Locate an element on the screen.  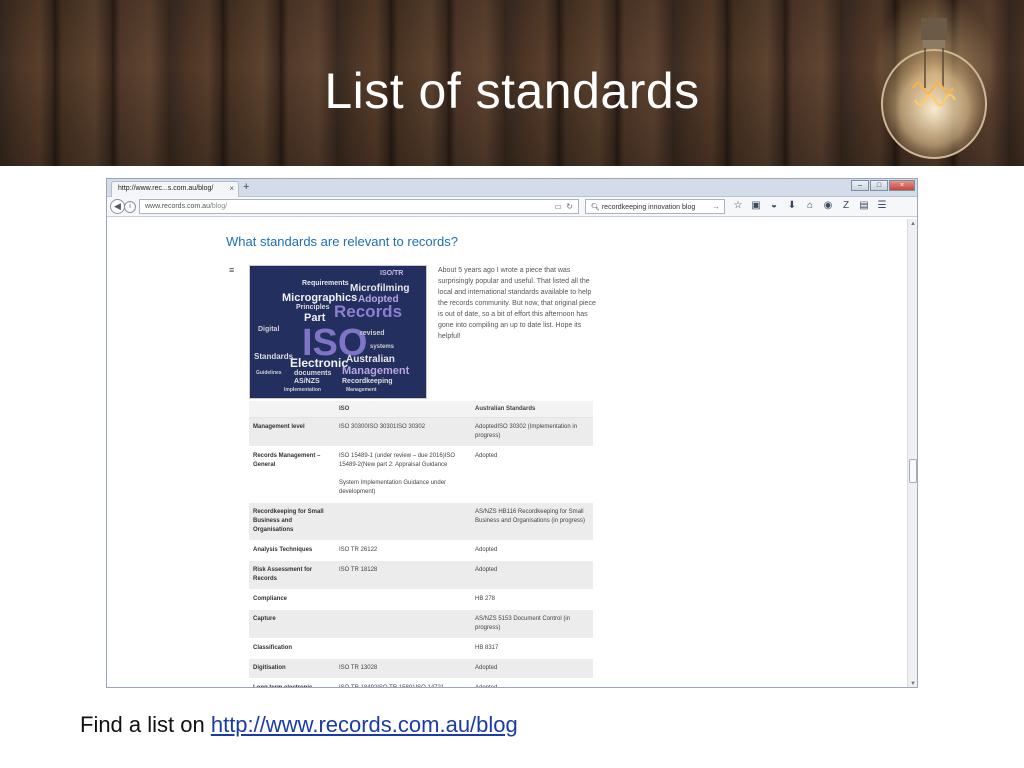
table-row: Digitisation ISO TR 13028 Adopted is located at coordinates (421, 668).